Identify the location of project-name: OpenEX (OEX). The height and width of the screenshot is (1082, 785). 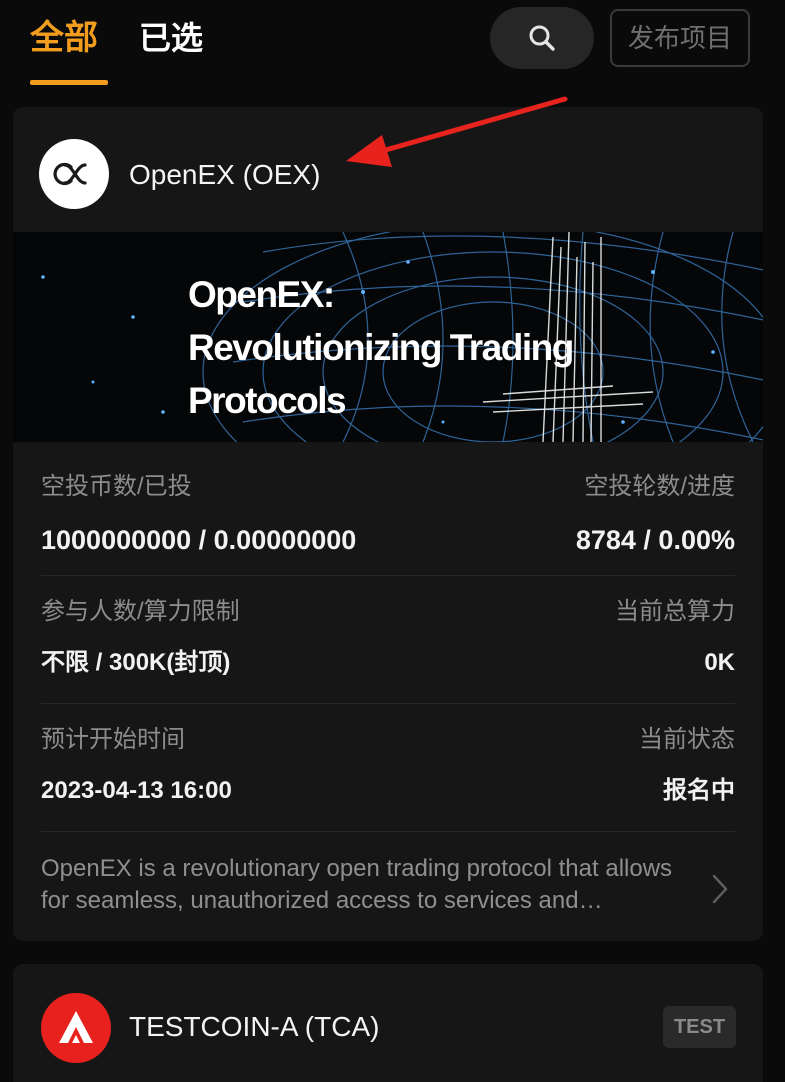
(225, 174).